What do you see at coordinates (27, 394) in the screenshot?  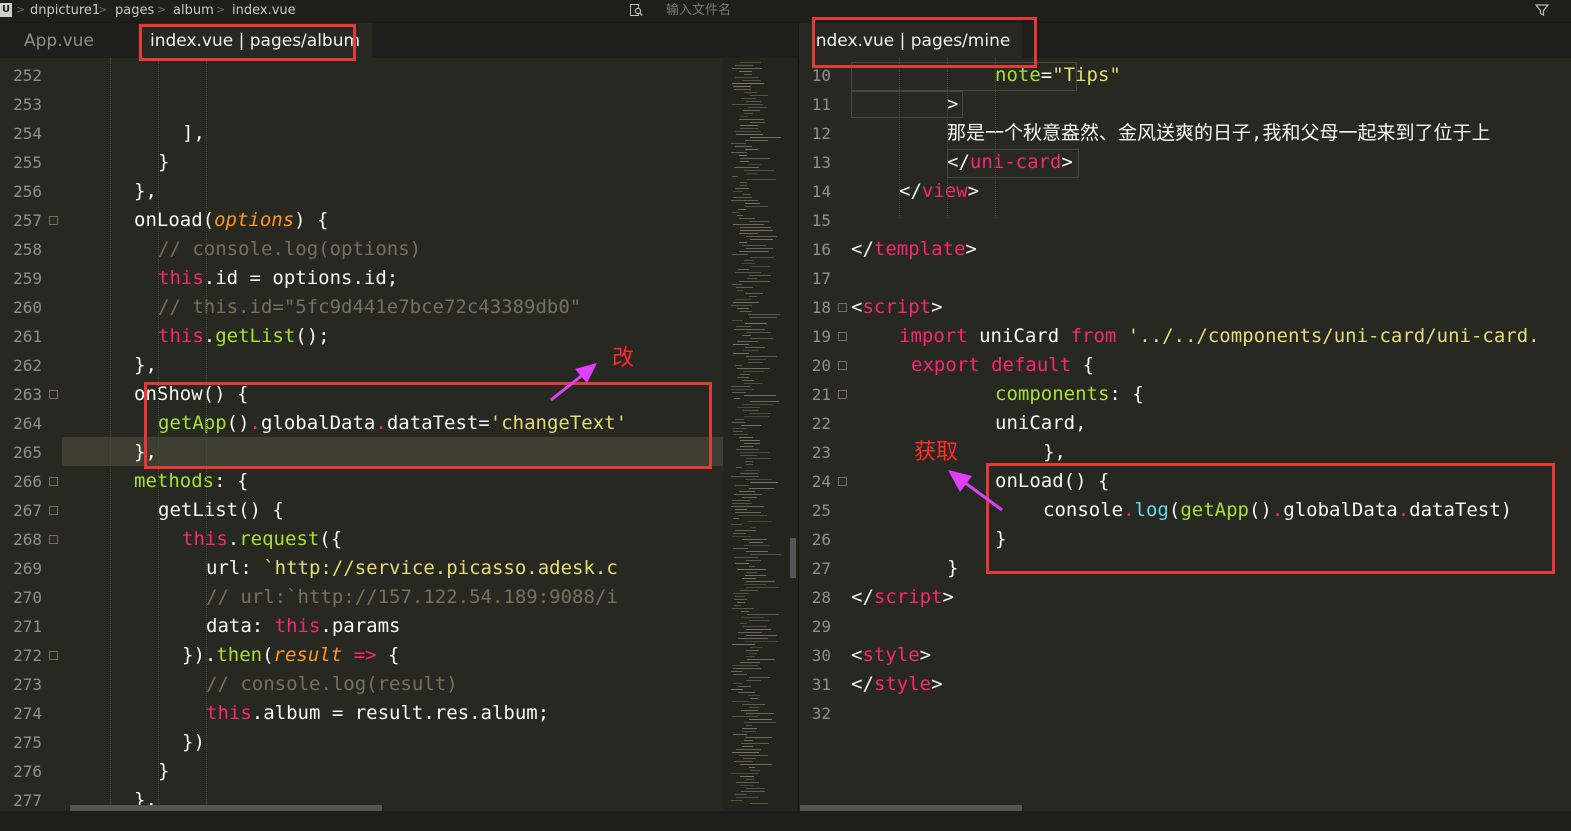 I see `line-number: 263` at bounding box center [27, 394].